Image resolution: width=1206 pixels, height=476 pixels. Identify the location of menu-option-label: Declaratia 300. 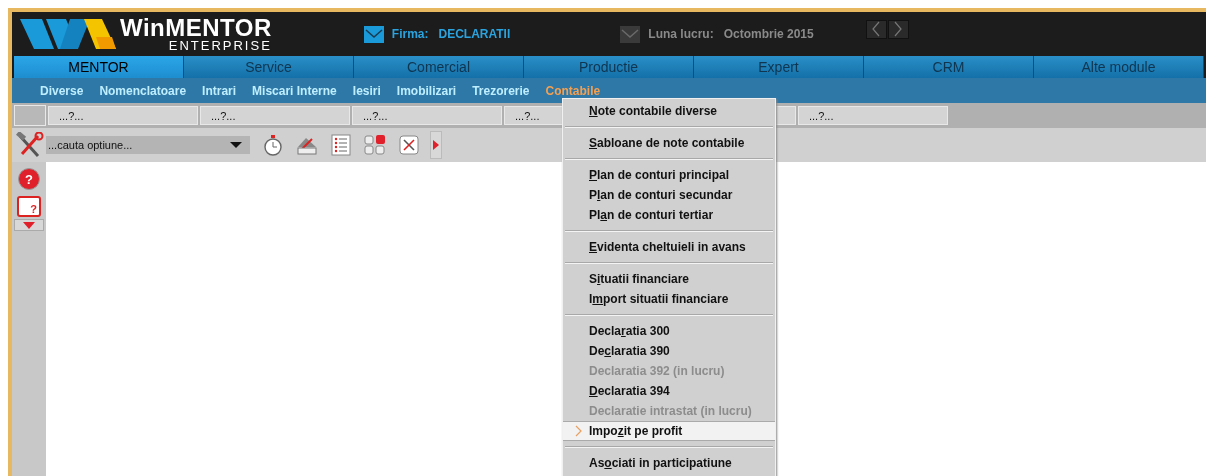
(629, 331).